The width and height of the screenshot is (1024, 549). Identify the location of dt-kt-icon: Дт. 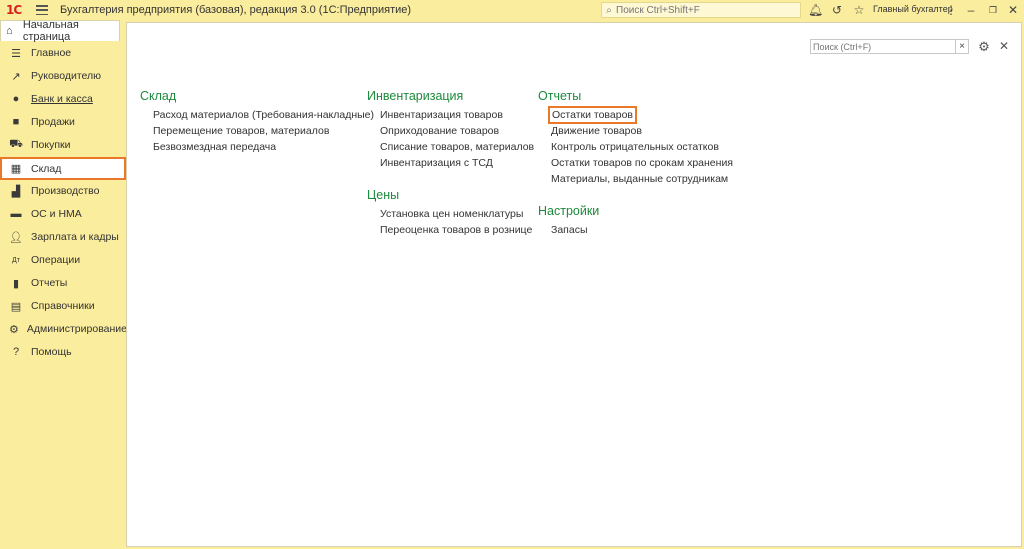
(16, 260).